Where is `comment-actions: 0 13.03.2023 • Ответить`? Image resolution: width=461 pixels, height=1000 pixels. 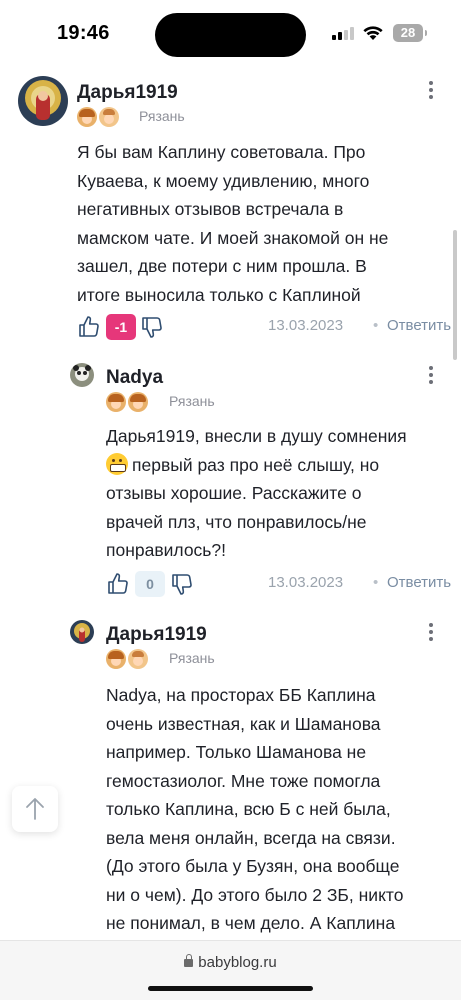
comment-actions: 0 13.03.2023 • Ответить is located at coordinates (278, 584).